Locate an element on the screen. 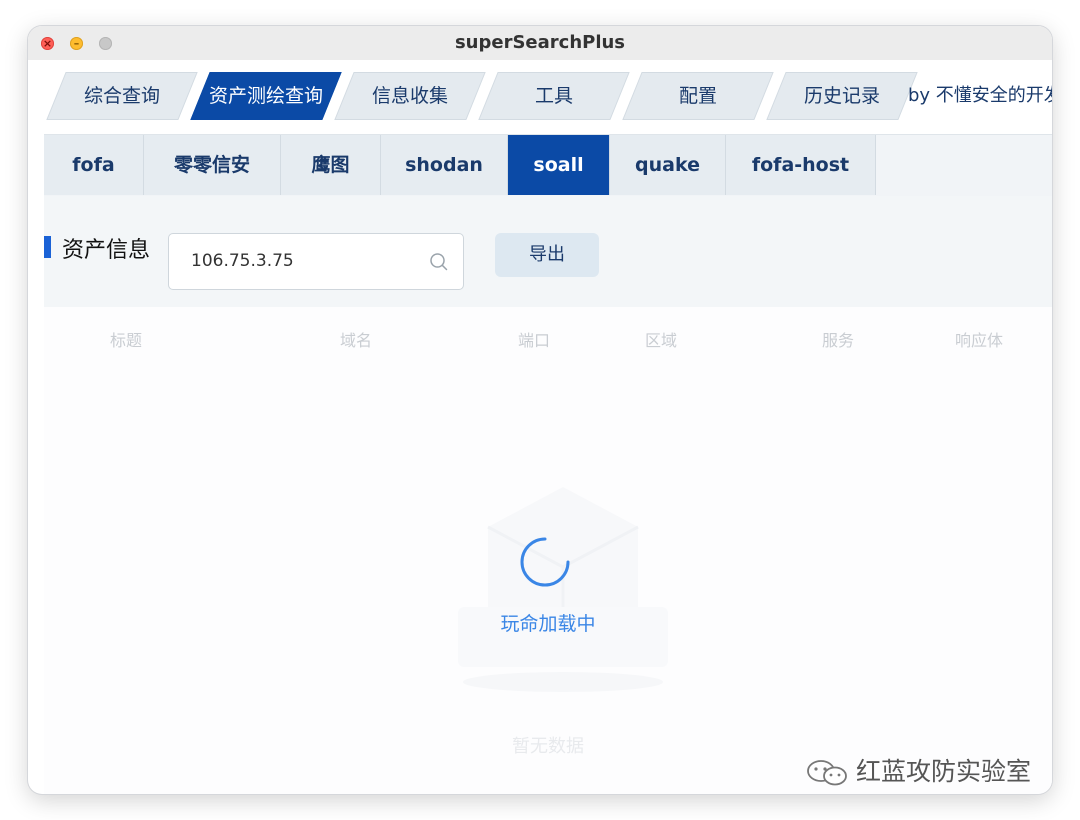 Image resolution: width=1080 pixels, height=820 pixels. subtab-fofa-host: fofa-host is located at coordinates (801, 165).